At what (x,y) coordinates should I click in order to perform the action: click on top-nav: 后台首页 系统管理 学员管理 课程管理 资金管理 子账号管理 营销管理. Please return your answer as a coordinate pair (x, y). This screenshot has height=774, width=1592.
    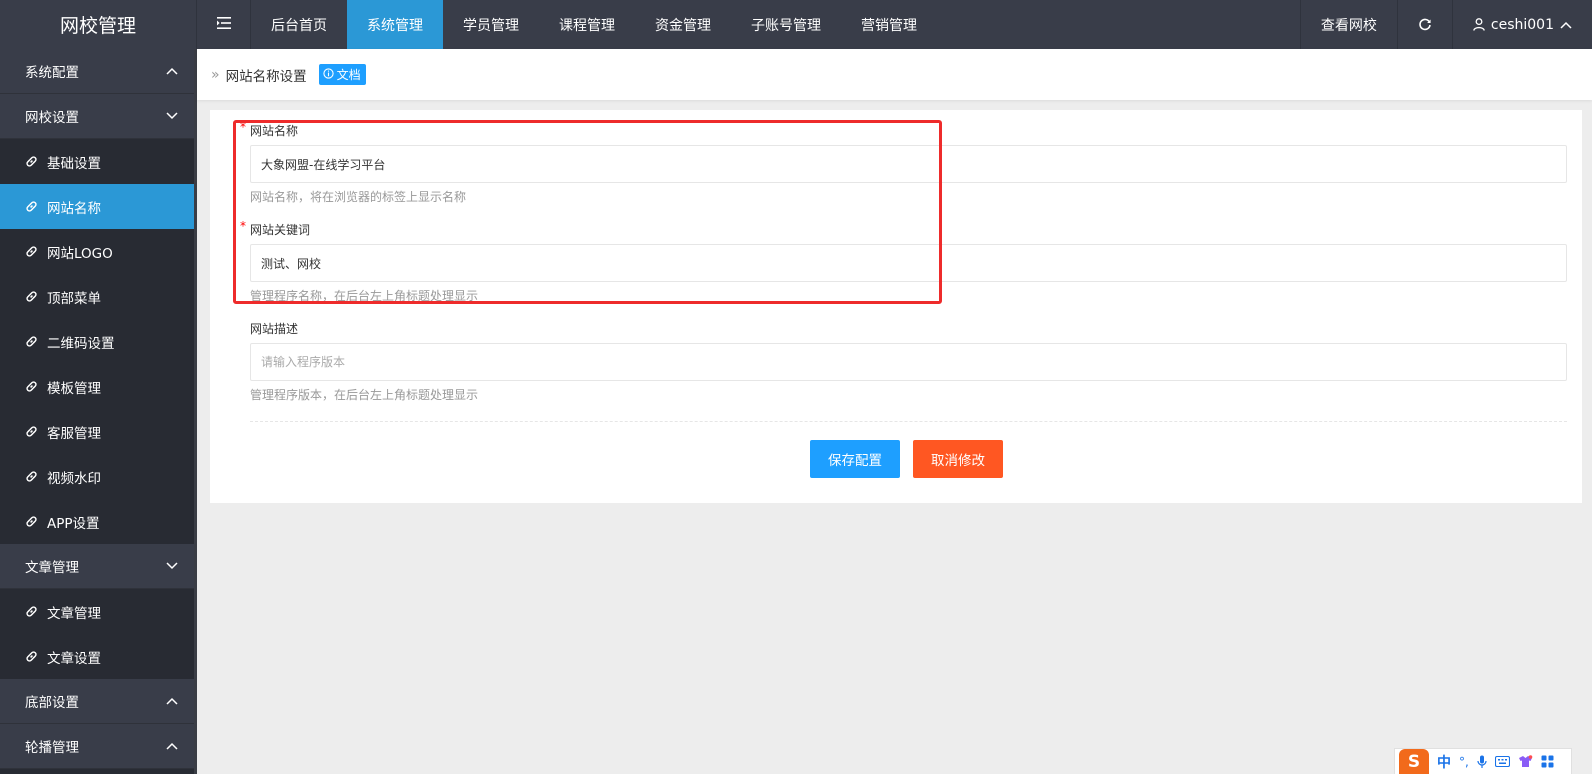
    Looking at the image, I should click on (594, 24).